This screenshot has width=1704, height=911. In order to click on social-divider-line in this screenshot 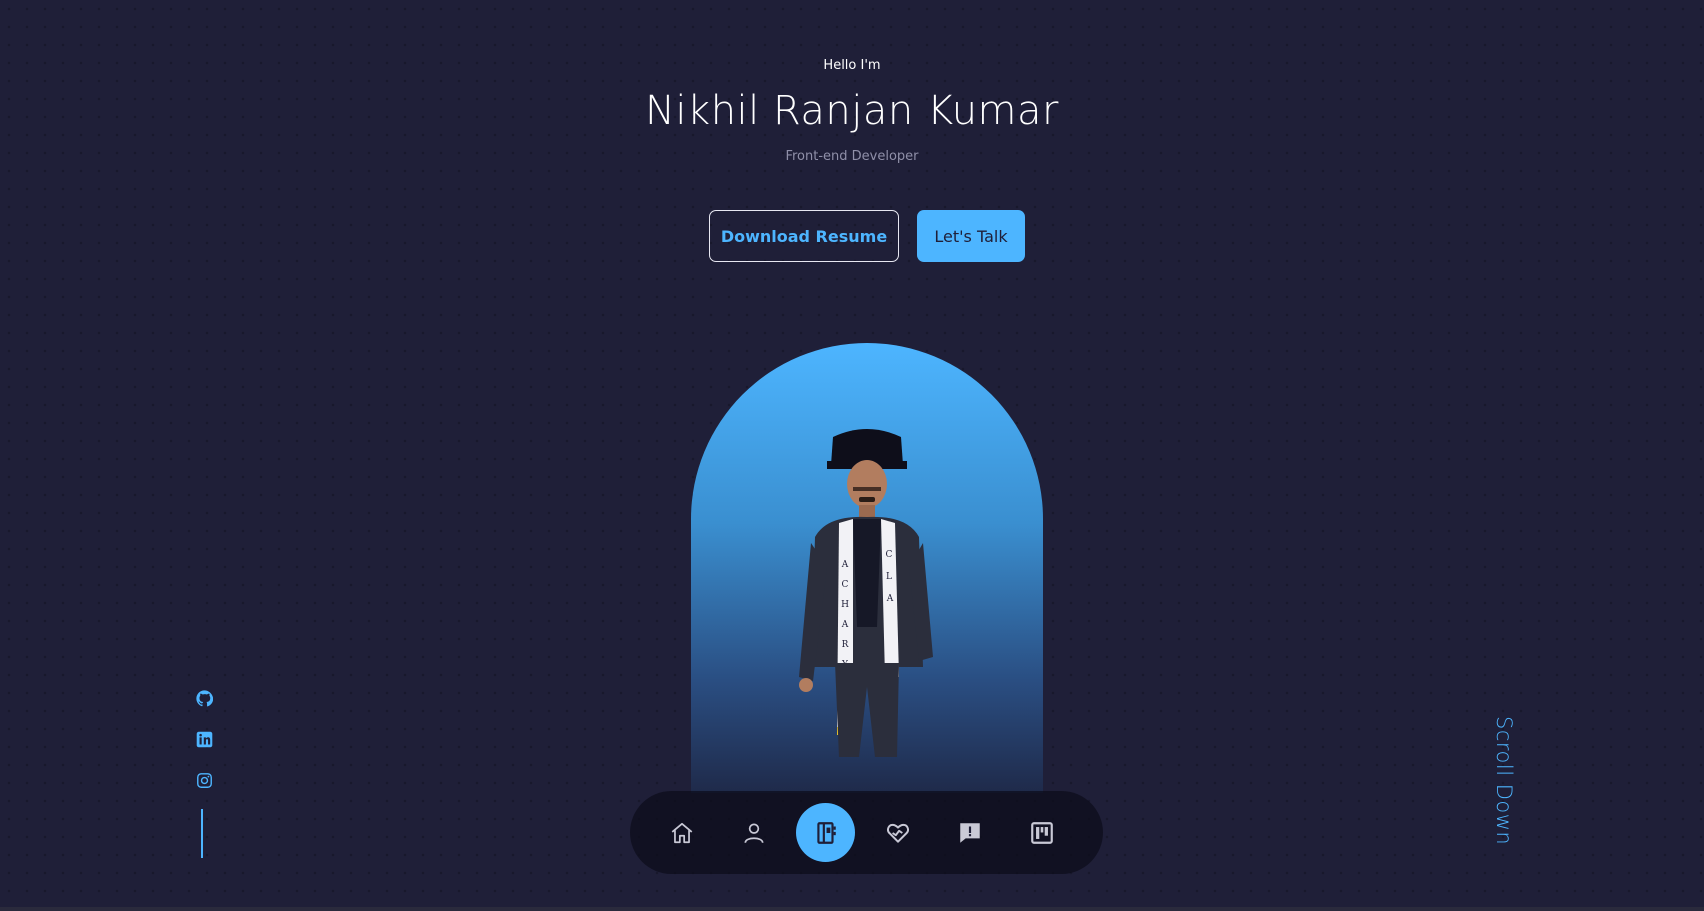, I will do `click(202, 833)`.